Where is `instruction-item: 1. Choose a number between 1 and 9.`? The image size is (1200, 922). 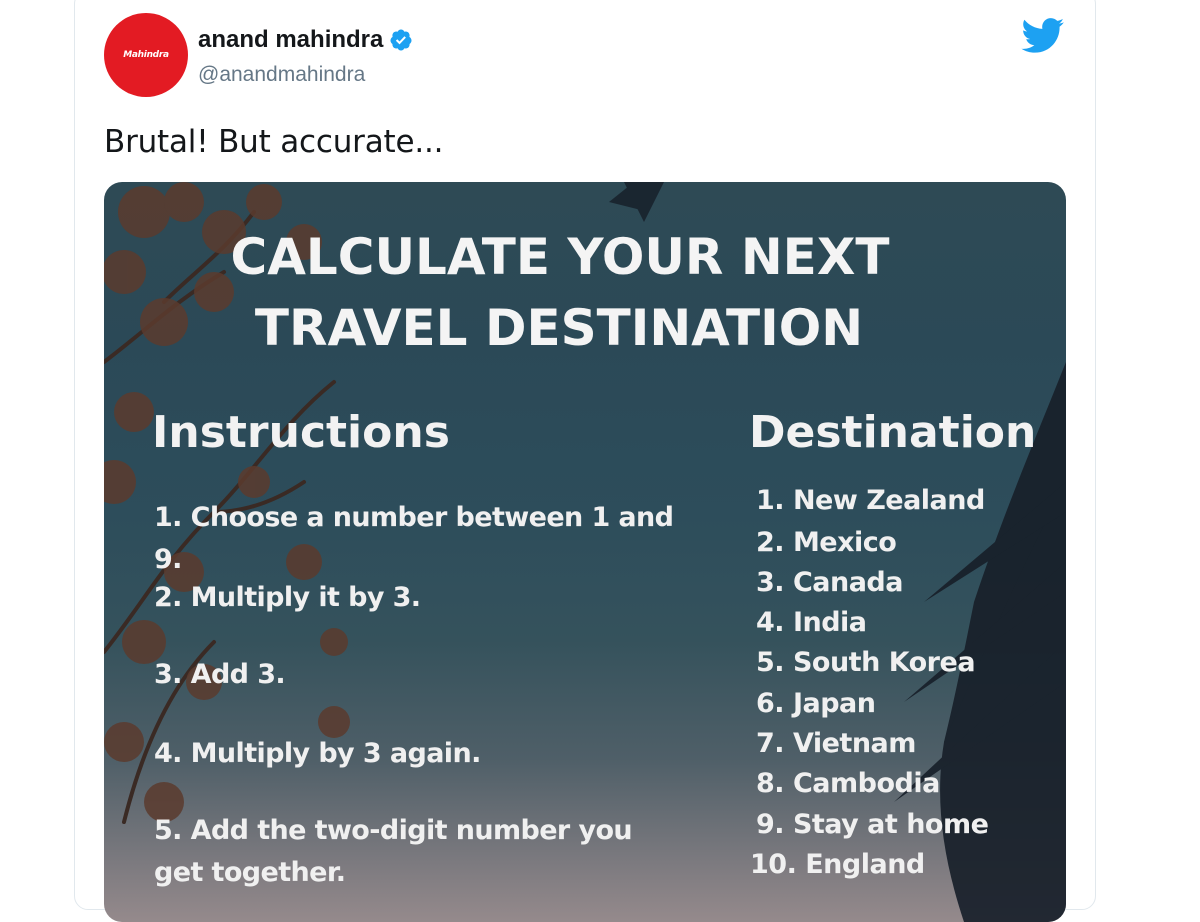
instruction-item: 1. Choose a number between 1 and 9. is located at coordinates (414, 538).